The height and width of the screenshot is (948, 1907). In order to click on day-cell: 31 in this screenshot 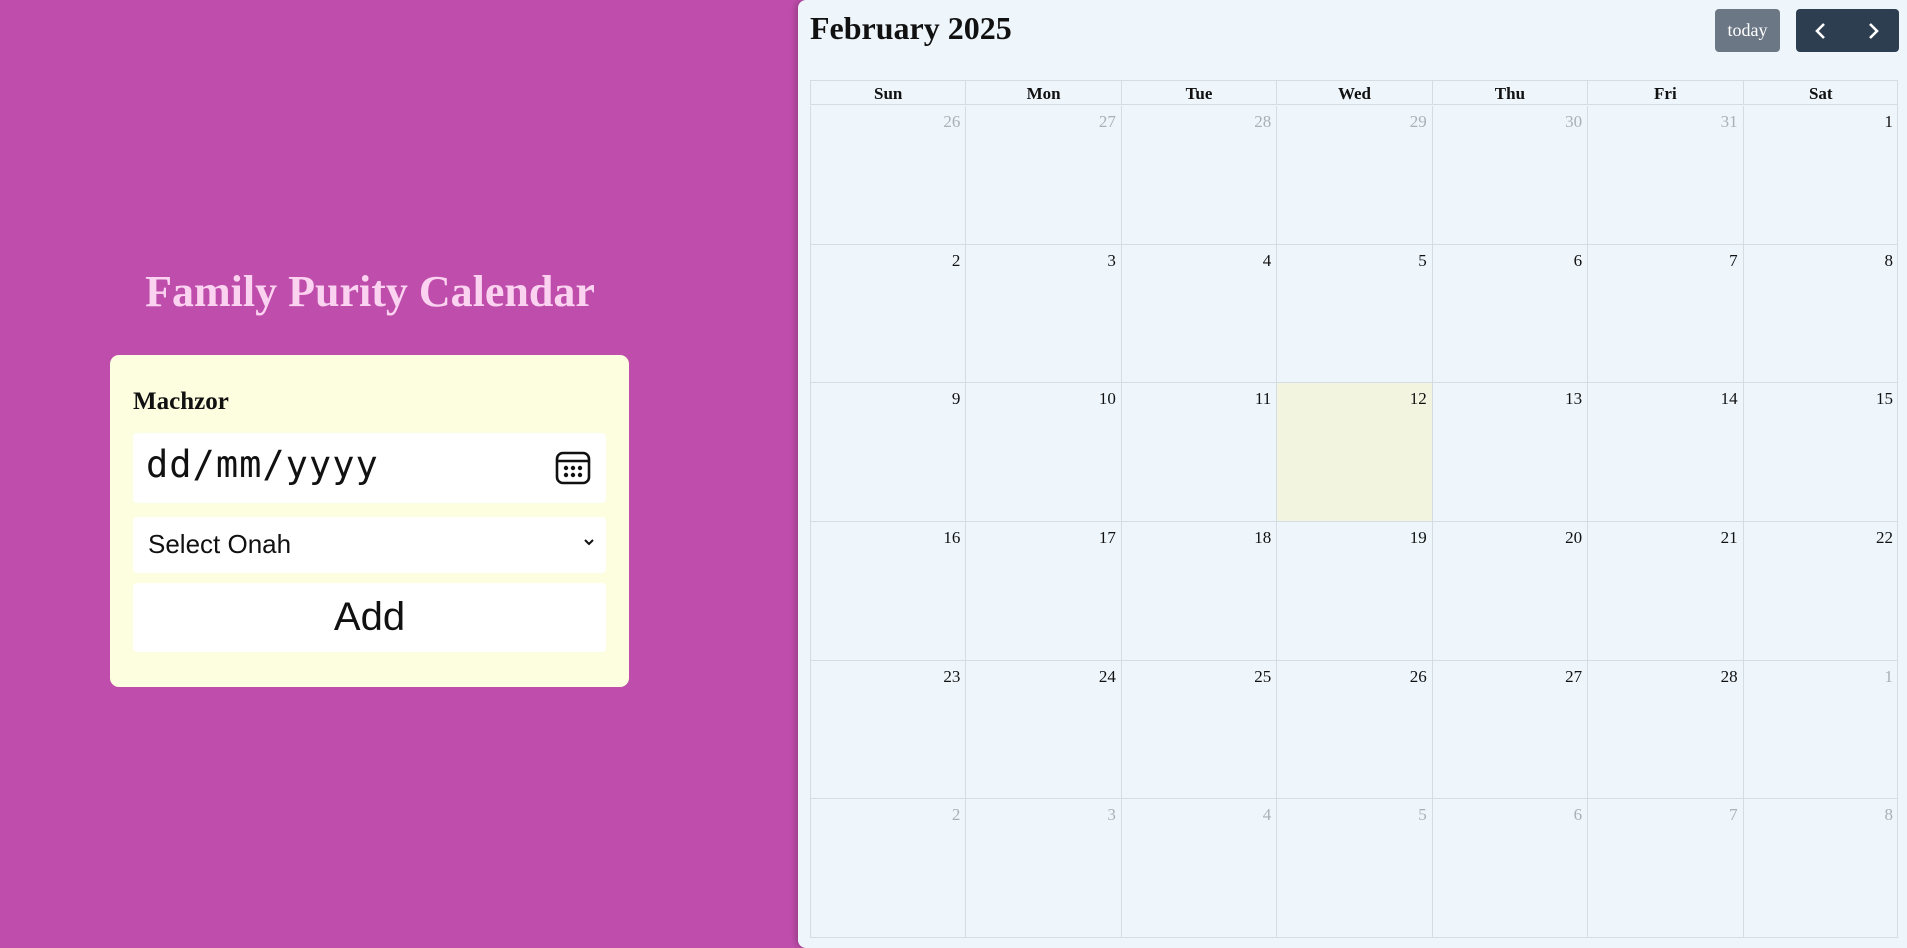, I will do `click(1665, 175)`.